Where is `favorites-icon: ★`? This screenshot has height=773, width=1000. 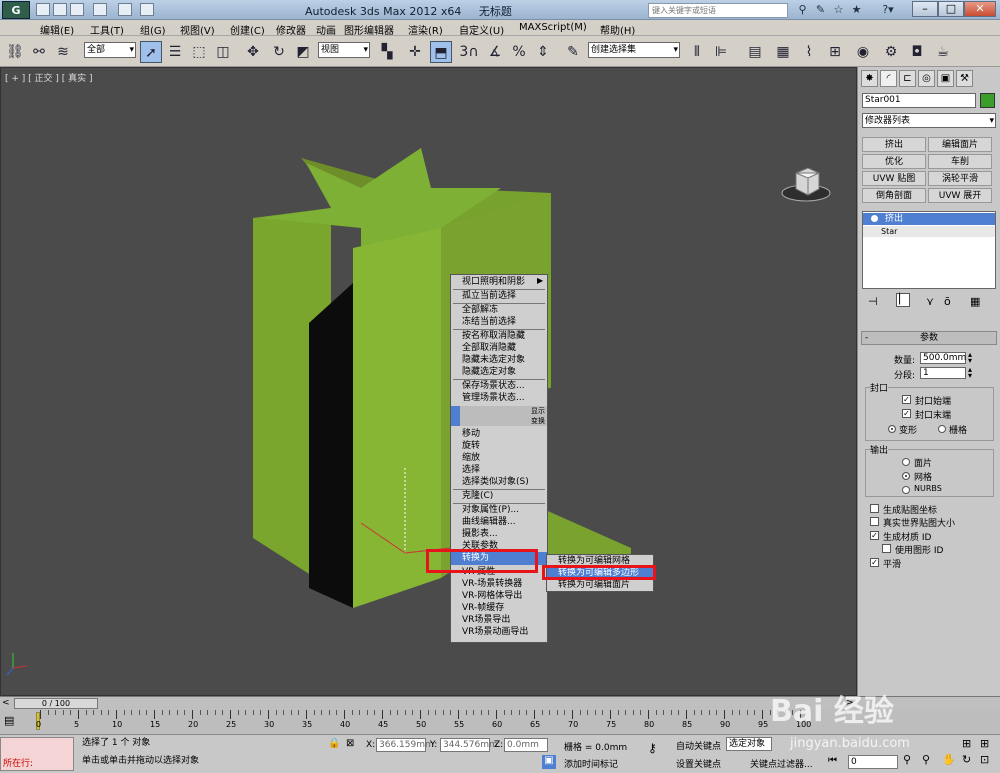 favorites-icon: ★ is located at coordinates (856, 10).